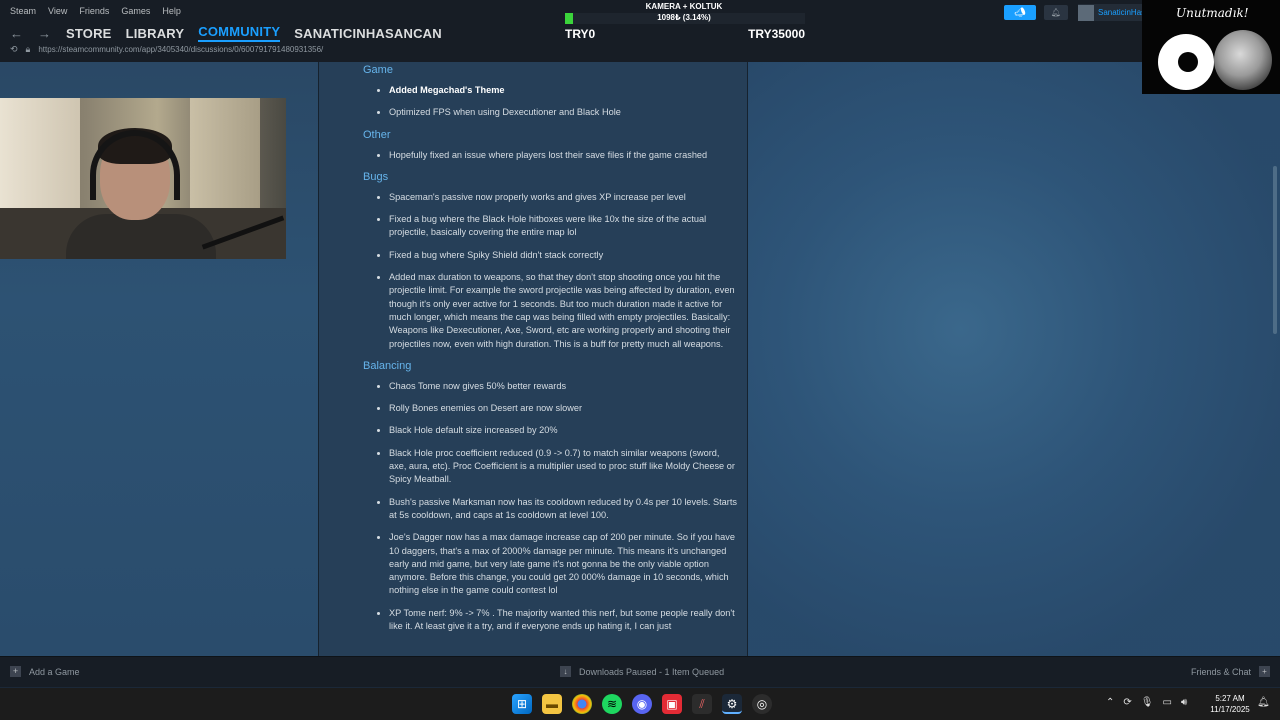  Describe the element at coordinates (522, 704) in the screenshot. I see `windows-start-icon: ⊞` at that location.